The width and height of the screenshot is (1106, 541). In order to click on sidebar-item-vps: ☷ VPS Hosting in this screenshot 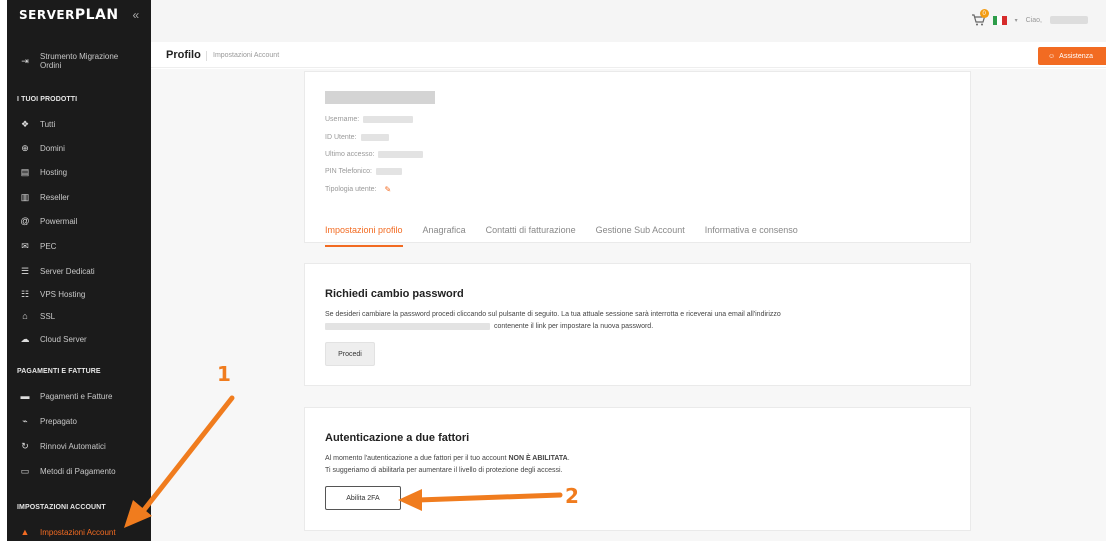, I will do `click(79, 294)`.